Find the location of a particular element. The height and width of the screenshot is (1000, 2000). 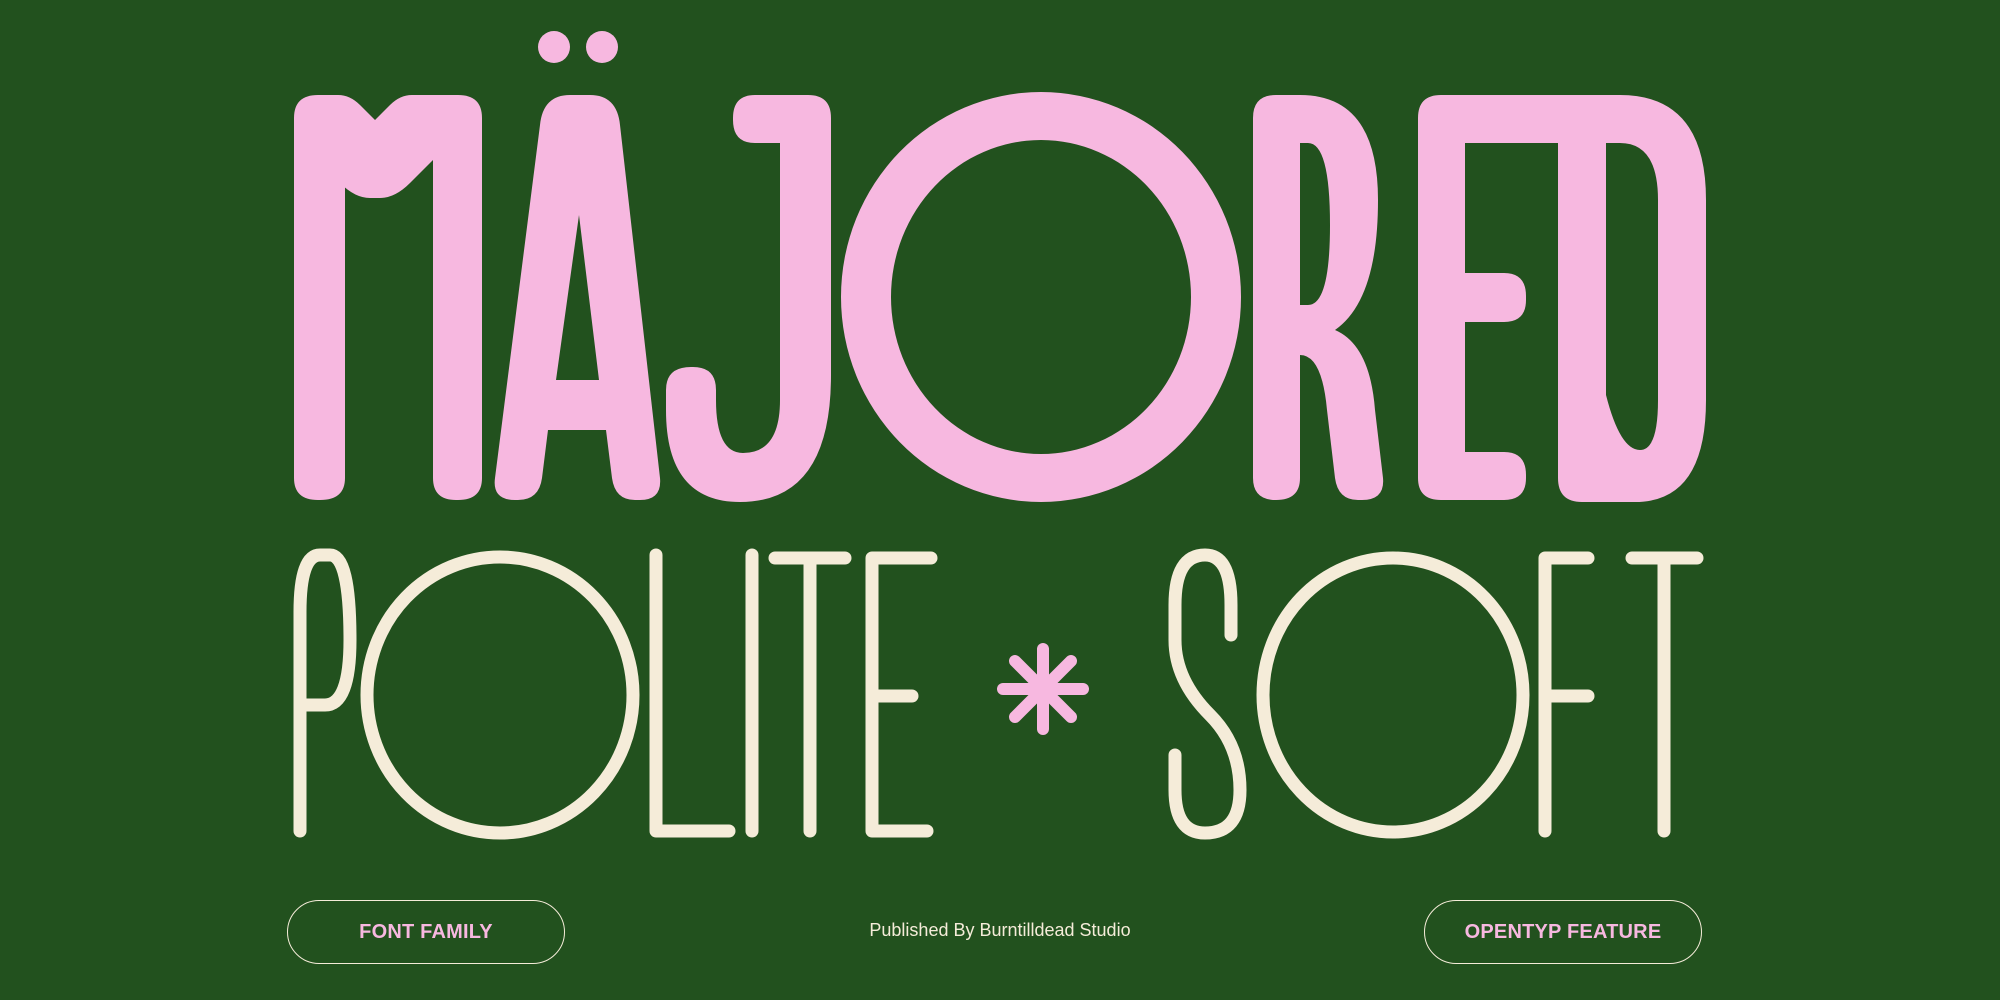

subline-letter-o is located at coordinates (500, 695).